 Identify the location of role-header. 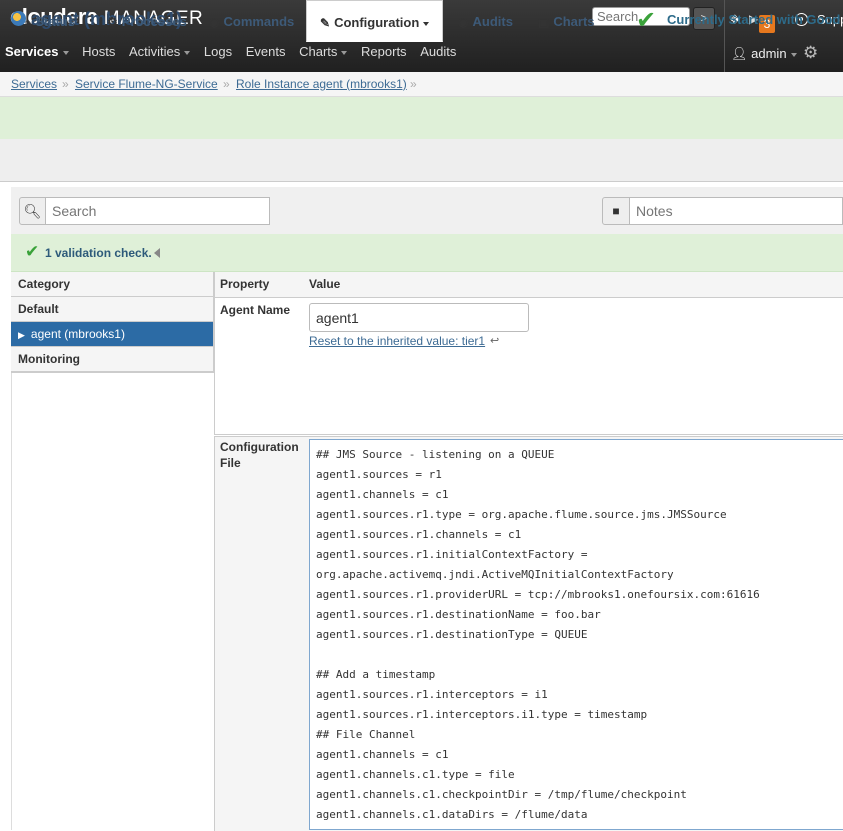
(421, 118).